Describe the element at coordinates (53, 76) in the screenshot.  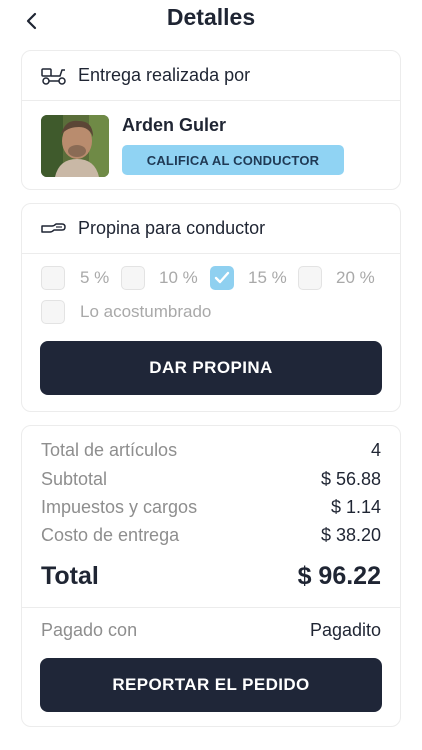
I see `scooter-icon` at that location.